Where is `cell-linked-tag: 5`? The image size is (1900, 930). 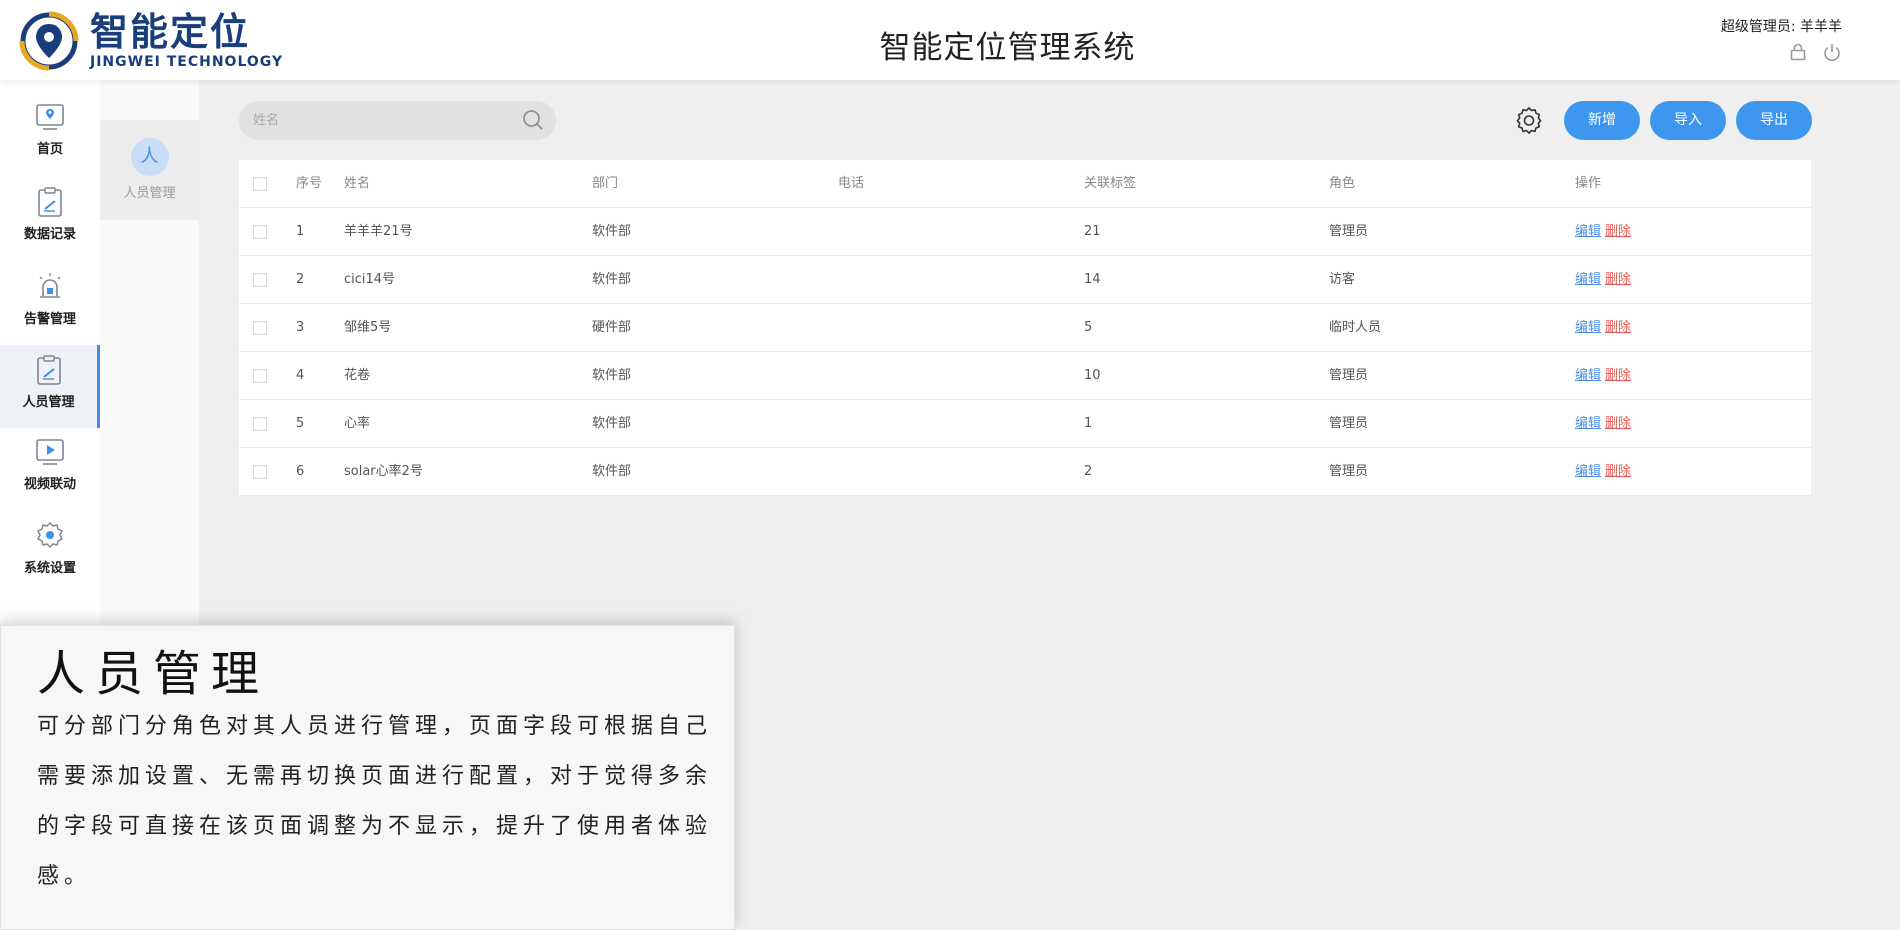 cell-linked-tag: 5 is located at coordinates (1088, 327).